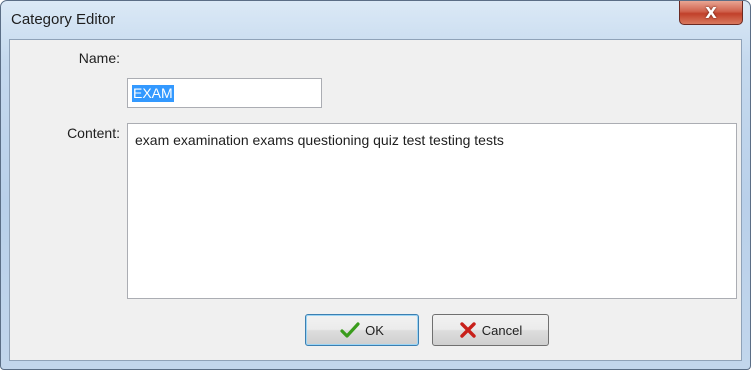  I want to click on name-label: Name:, so click(99, 58).